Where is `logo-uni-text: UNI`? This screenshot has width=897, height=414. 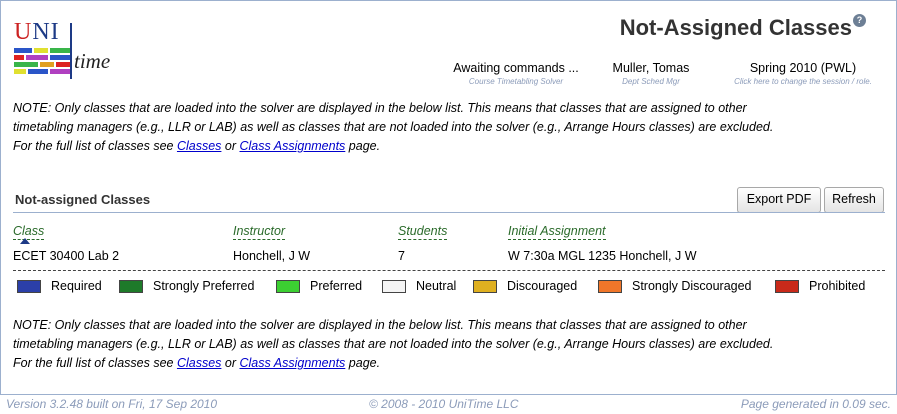 logo-uni-text: UNI is located at coordinates (37, 32).